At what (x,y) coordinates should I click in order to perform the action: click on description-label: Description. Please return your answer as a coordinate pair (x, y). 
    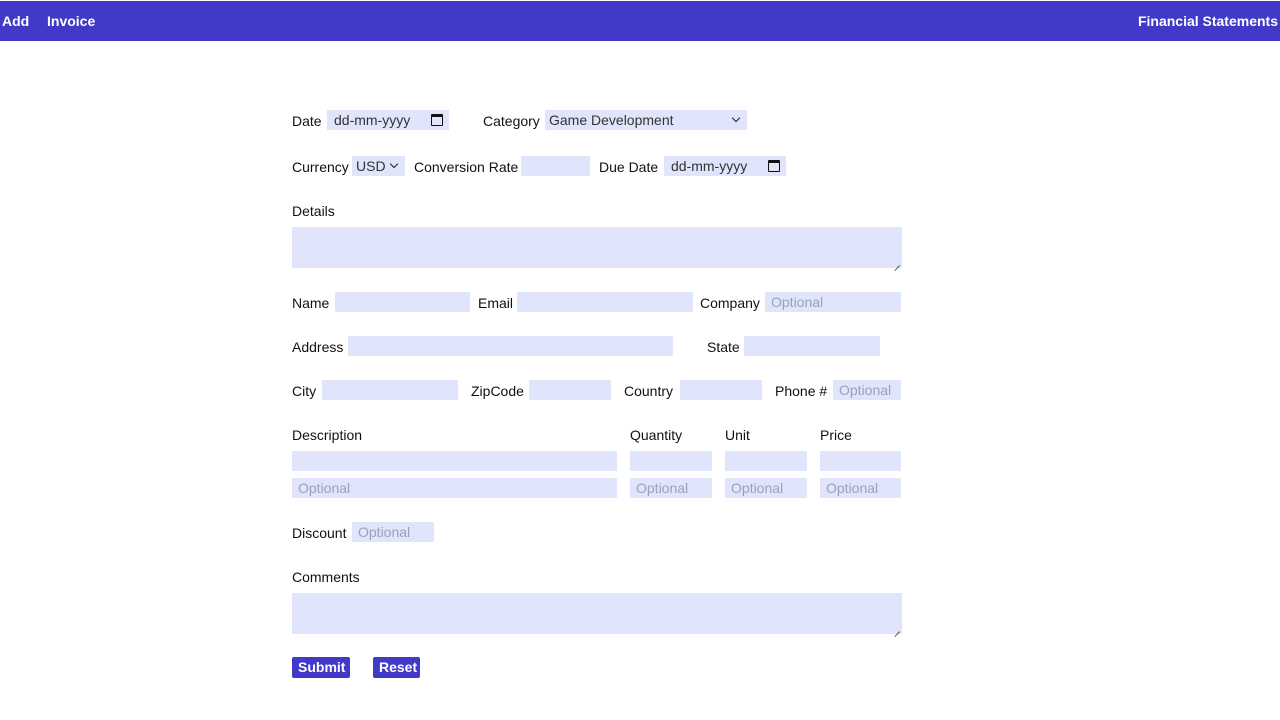
    Looking at the image, I should click on (327, 435).